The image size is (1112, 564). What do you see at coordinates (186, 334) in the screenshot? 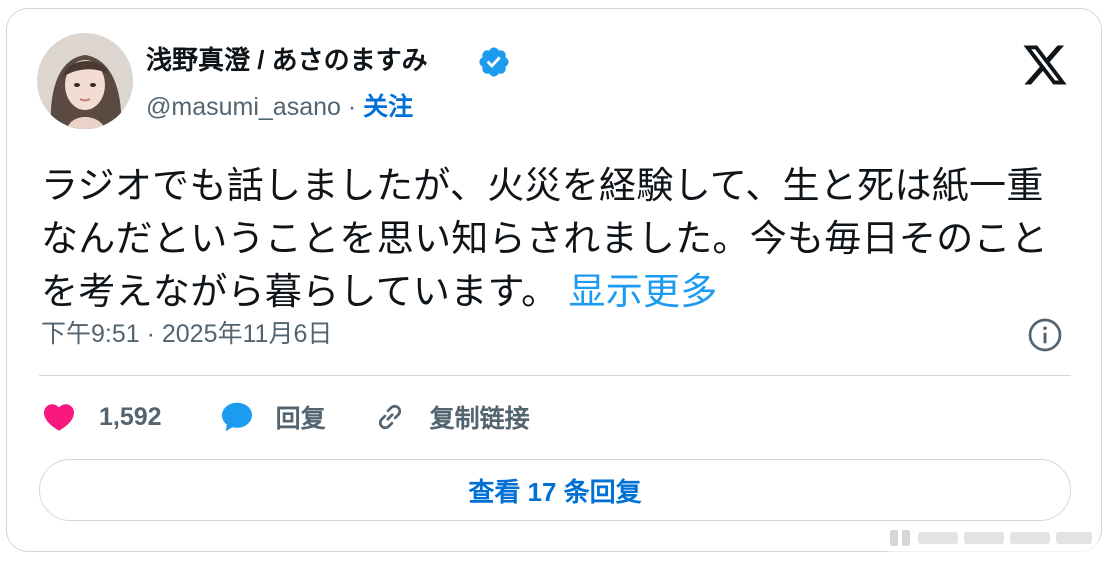
I see `timestamp: 下午9:51 · 2025年11月6日` at bounding box center [186, 334].